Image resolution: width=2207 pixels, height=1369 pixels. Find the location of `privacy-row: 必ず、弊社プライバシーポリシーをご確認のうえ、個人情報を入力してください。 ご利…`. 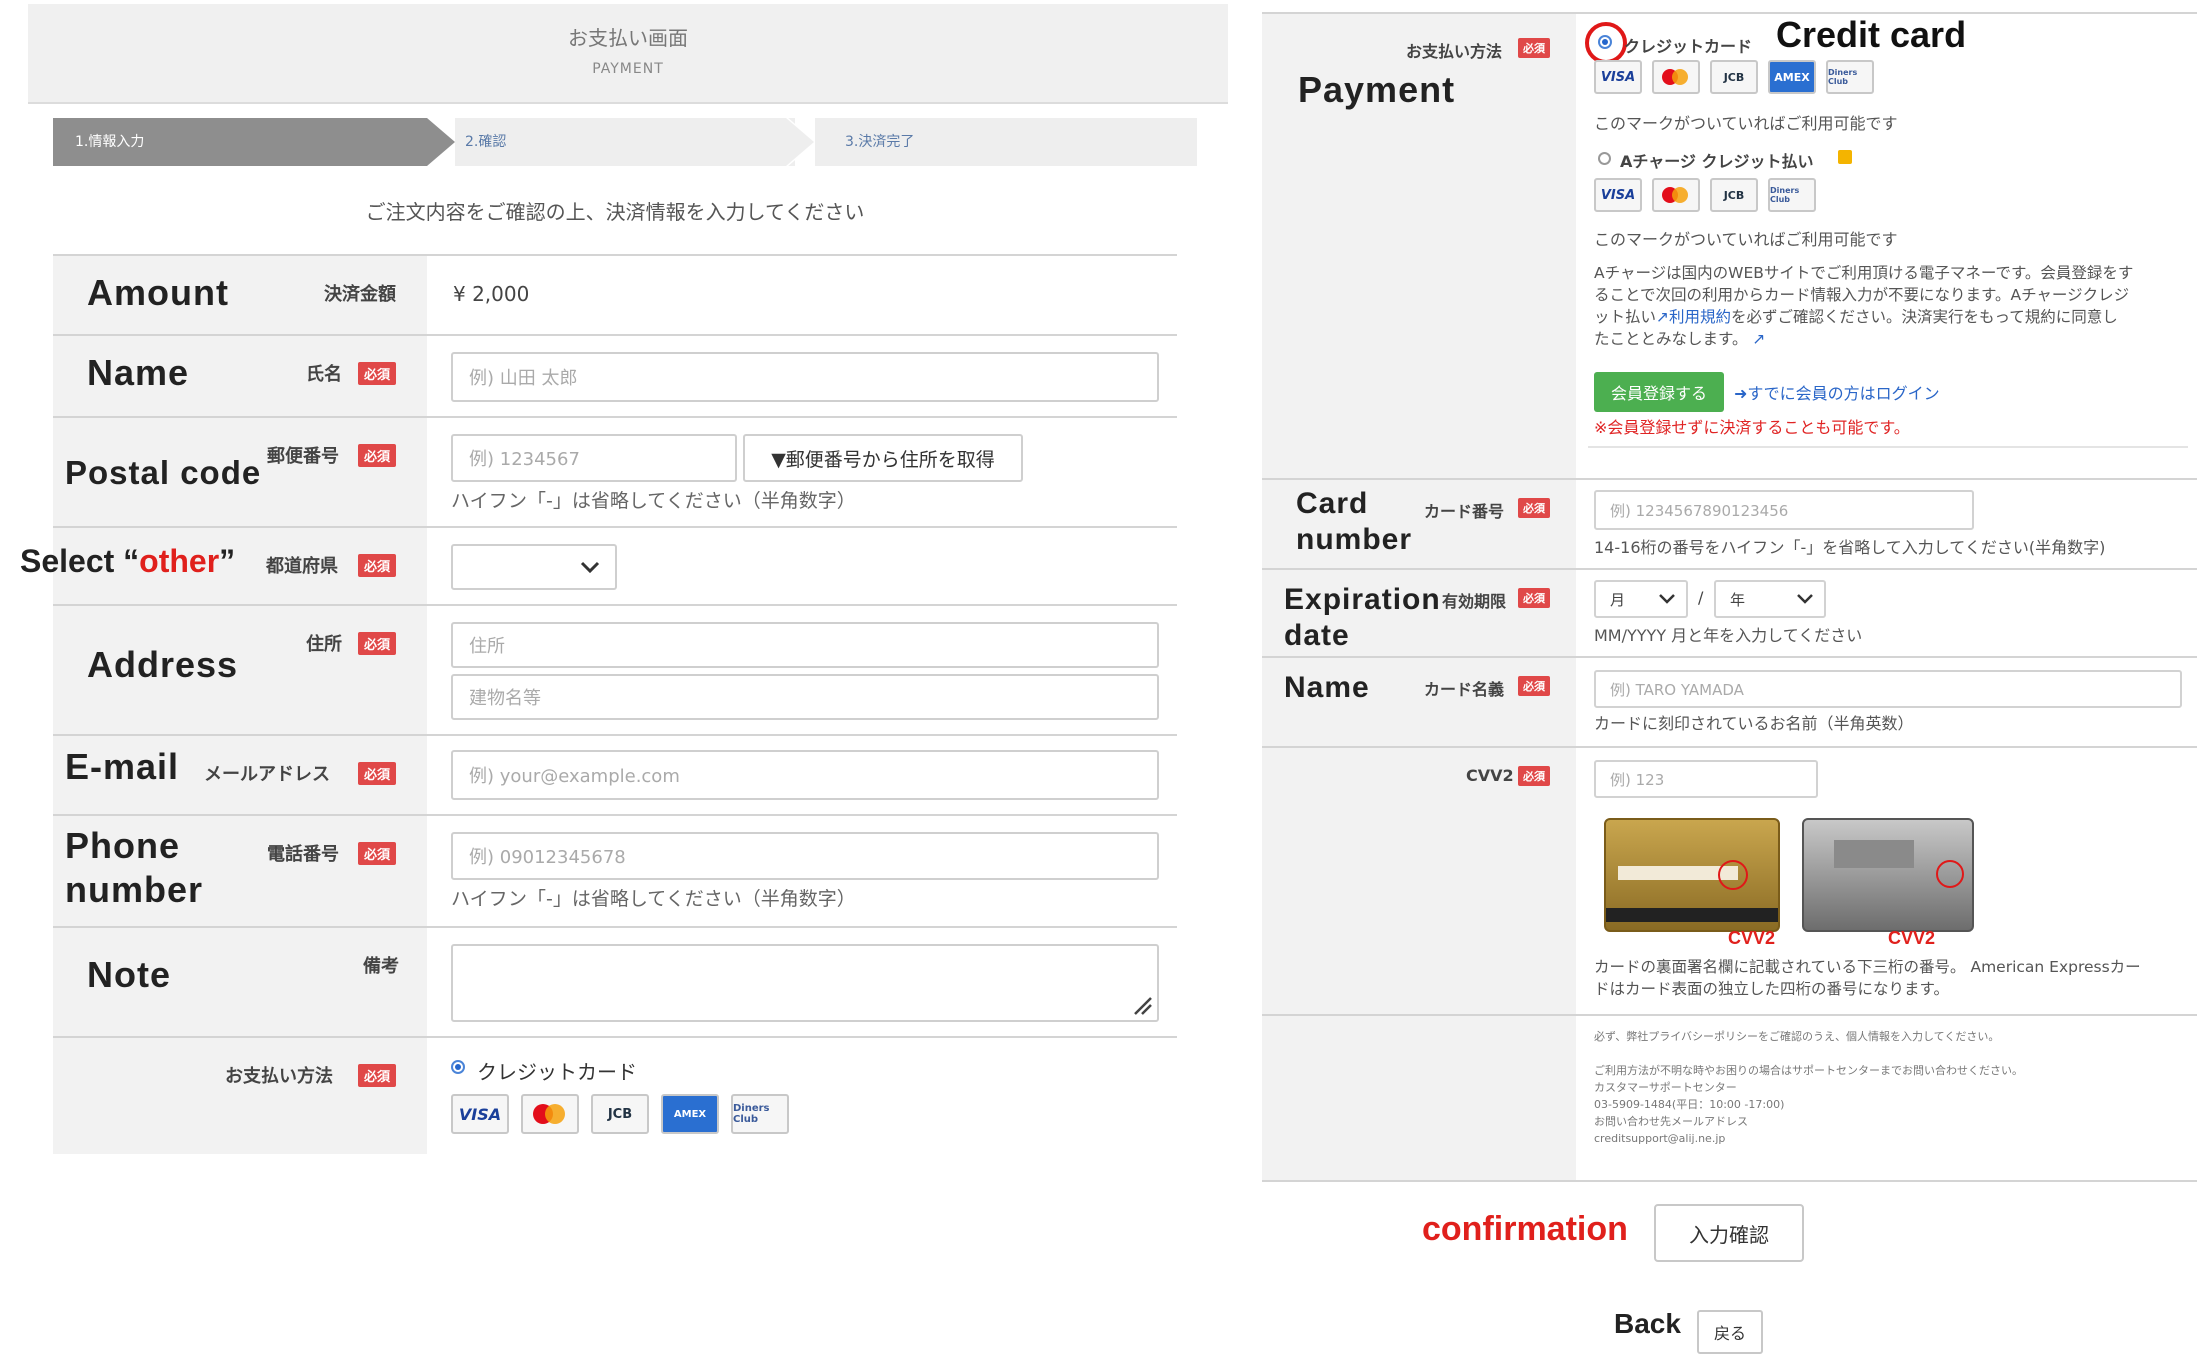

privacy-row: 必ず、弊社プライバシーポリシーをご確認のうえ、個人情報を入力してください。 ご利… is located at coordinates (1729, 1098).